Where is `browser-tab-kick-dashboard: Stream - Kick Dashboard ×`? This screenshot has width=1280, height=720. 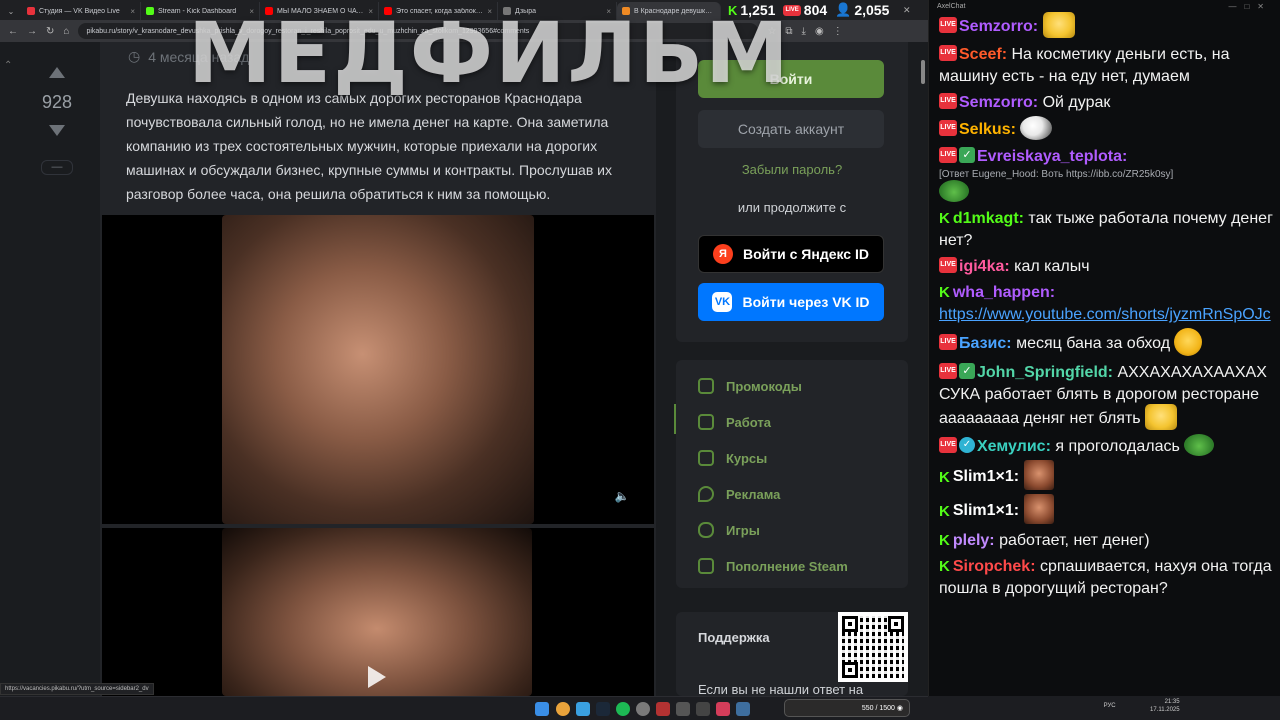 browser-tab-kick-dashboard: Stream - Kick Dashboard × is located at coordinates (200, 11).